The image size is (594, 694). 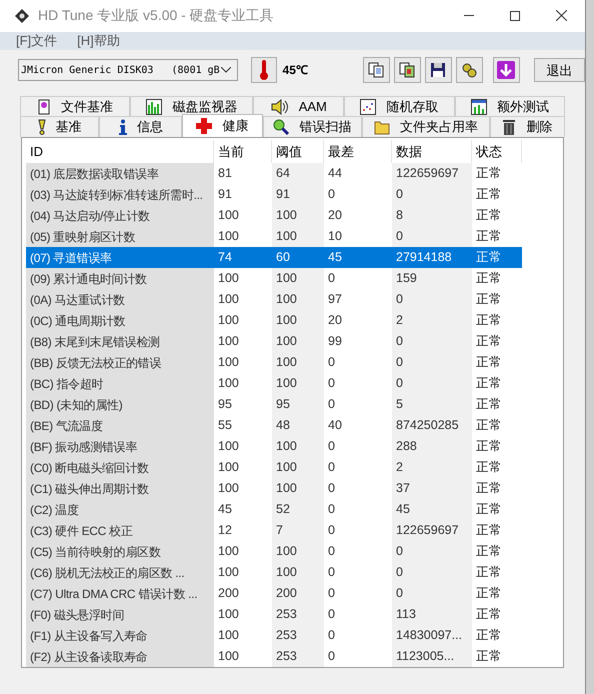 What do you see at coordinates (120, 404) in the screenshot?
I see `table-cell: (BD) (未知的属性)` at bounding box center [120, 404].